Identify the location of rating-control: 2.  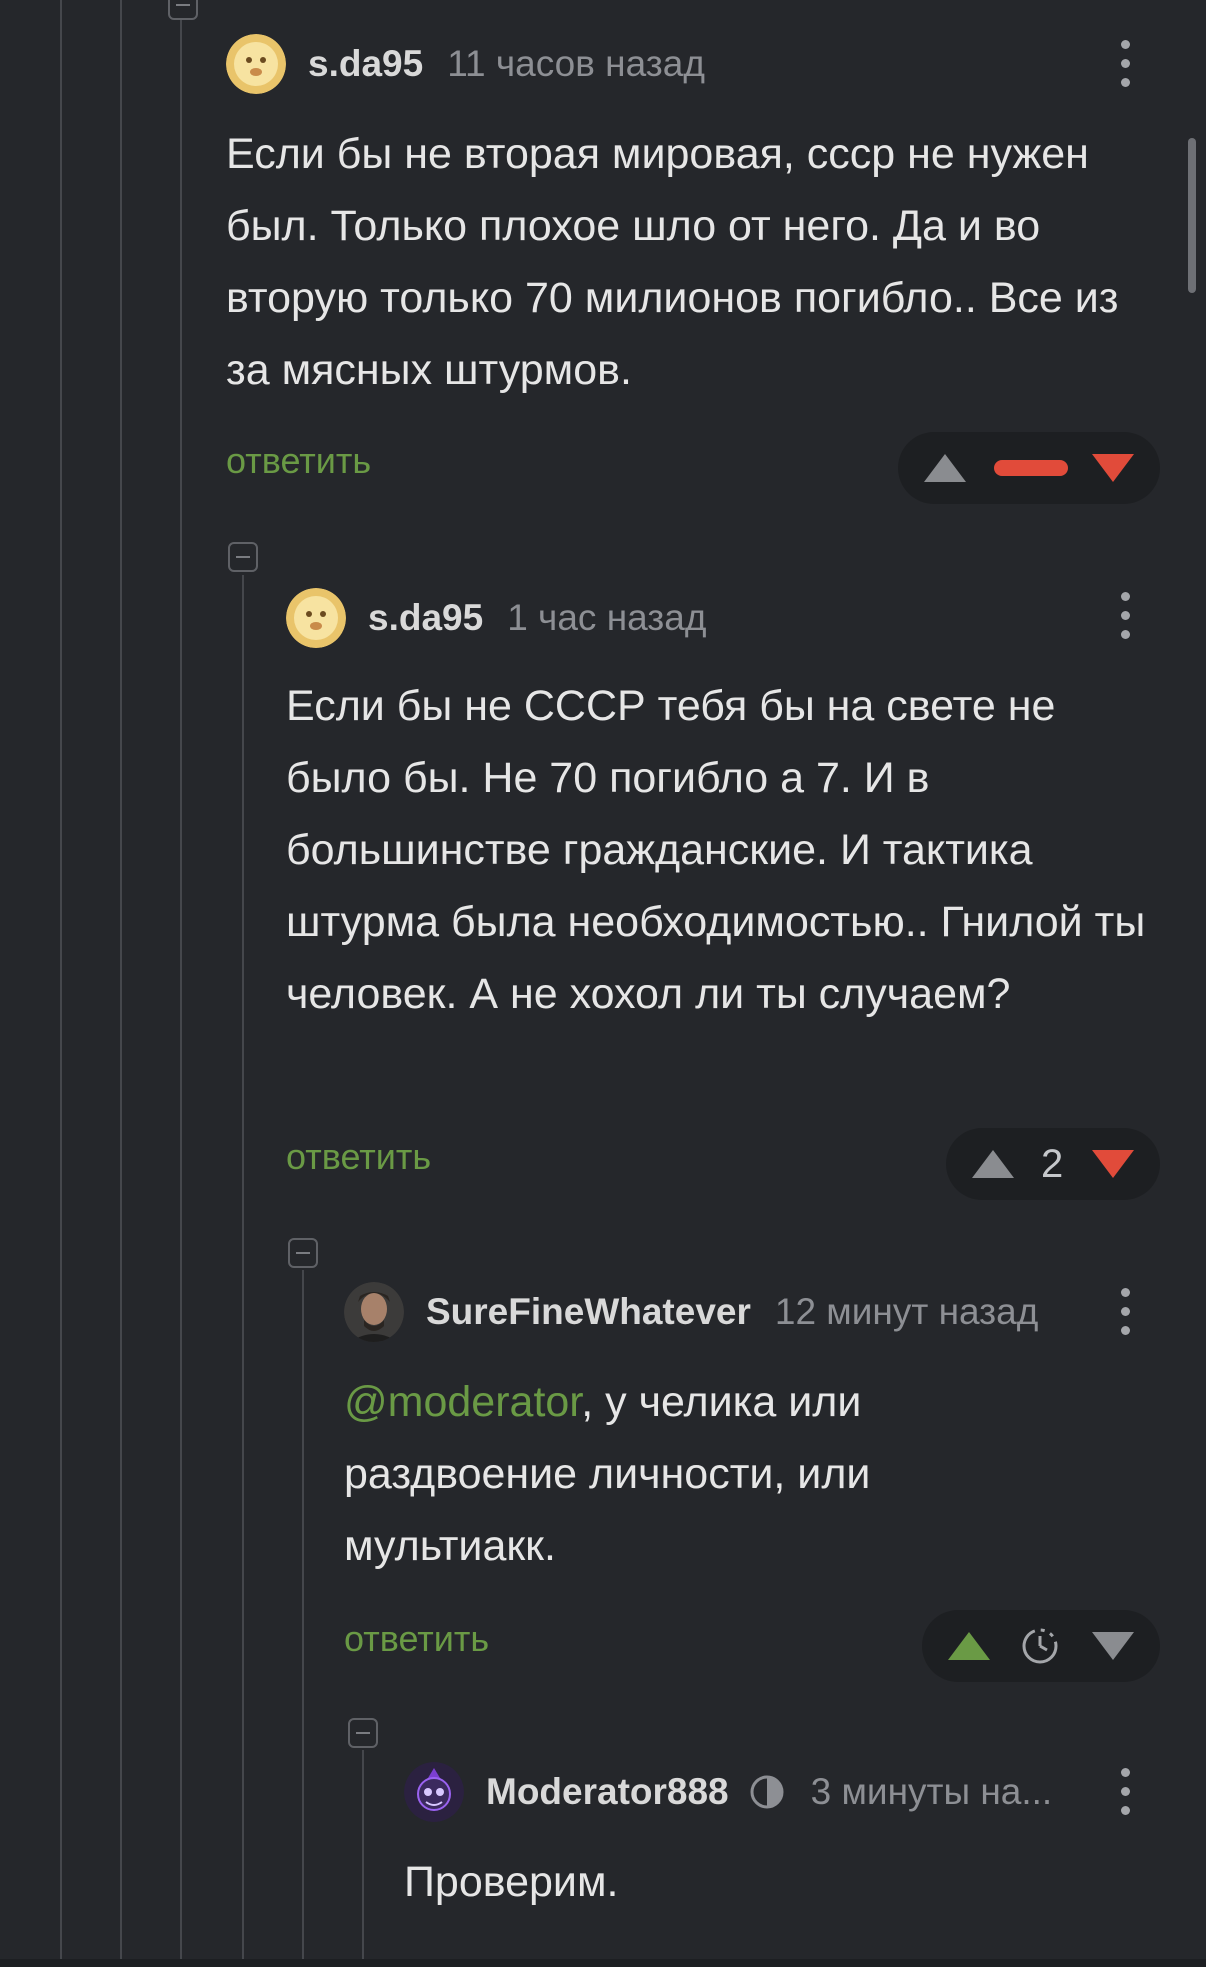
(1053, 1164).